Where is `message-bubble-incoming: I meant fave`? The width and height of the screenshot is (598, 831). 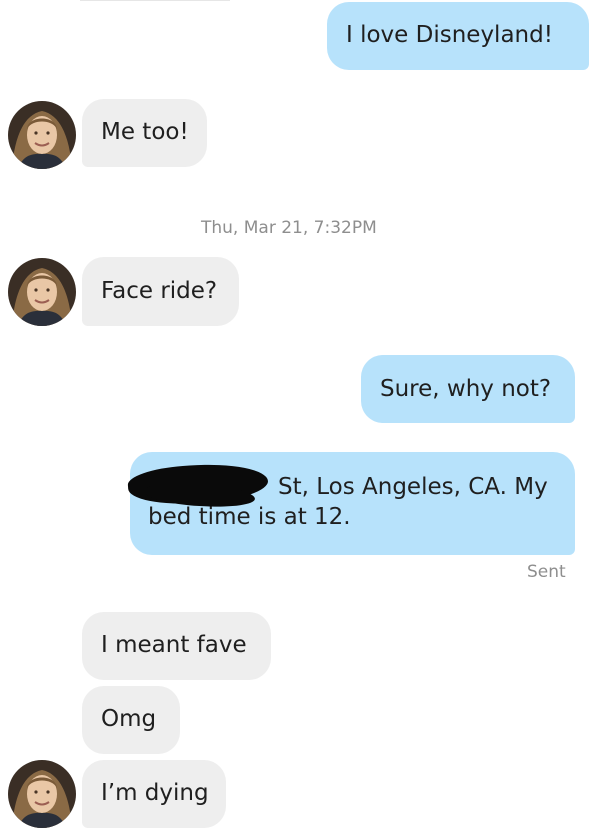
message-bubble-incoming: I meant fave is located at coordinates (176, 646).